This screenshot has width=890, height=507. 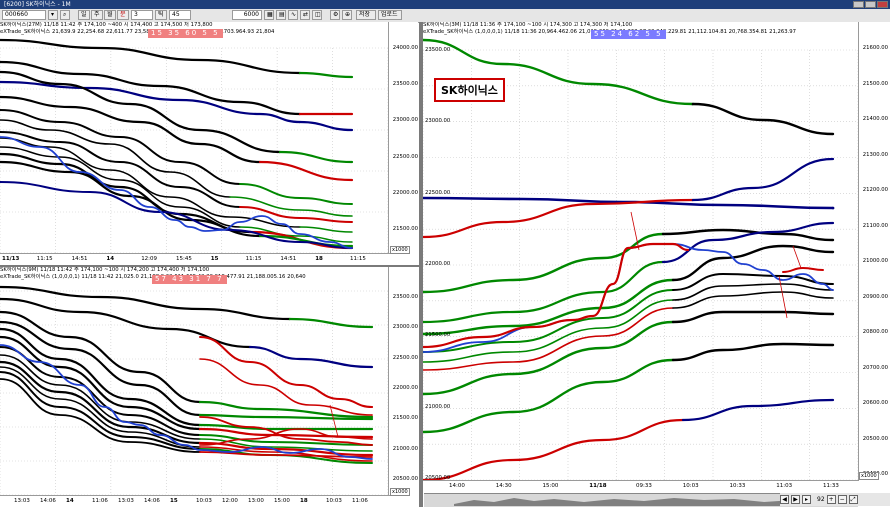 What do you see at coordinates (598, 486) in the screenshot?
I see `x-tick: 11/18` at bounding box center [598, 486].